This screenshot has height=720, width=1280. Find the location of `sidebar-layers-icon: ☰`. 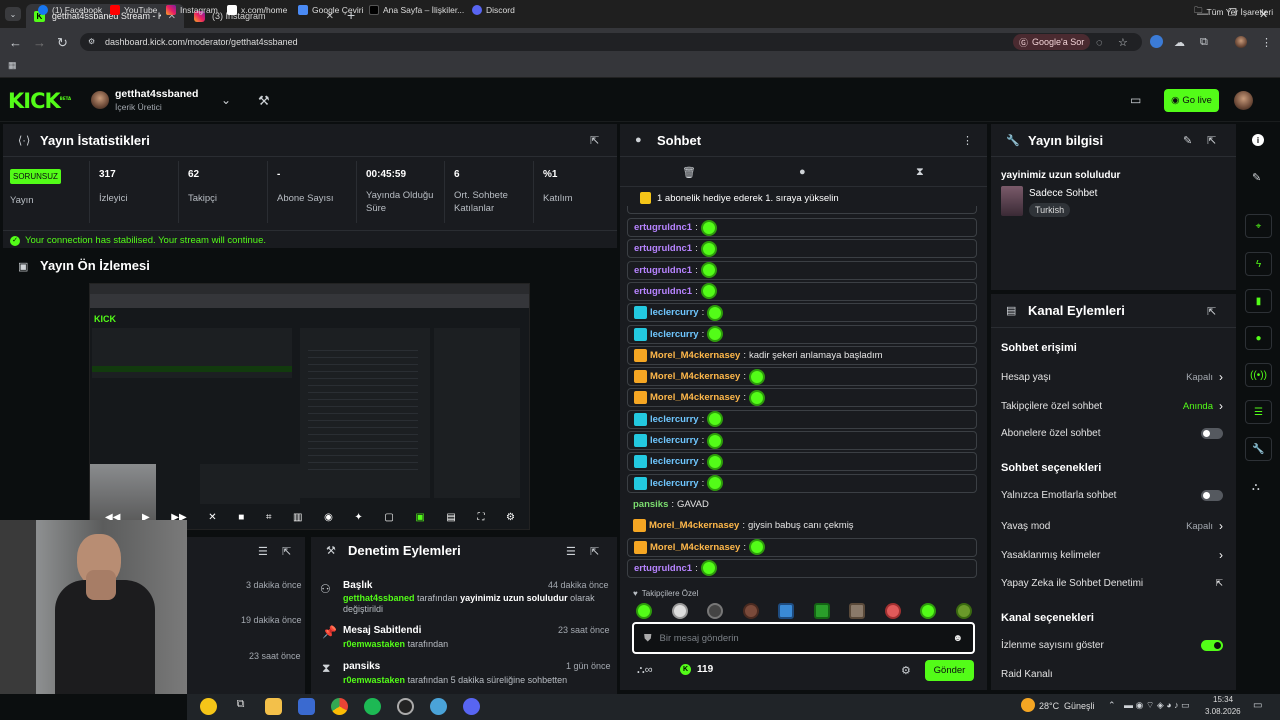

sidebar-layers-icon: ☰ is located at coordinates (1258, 412).